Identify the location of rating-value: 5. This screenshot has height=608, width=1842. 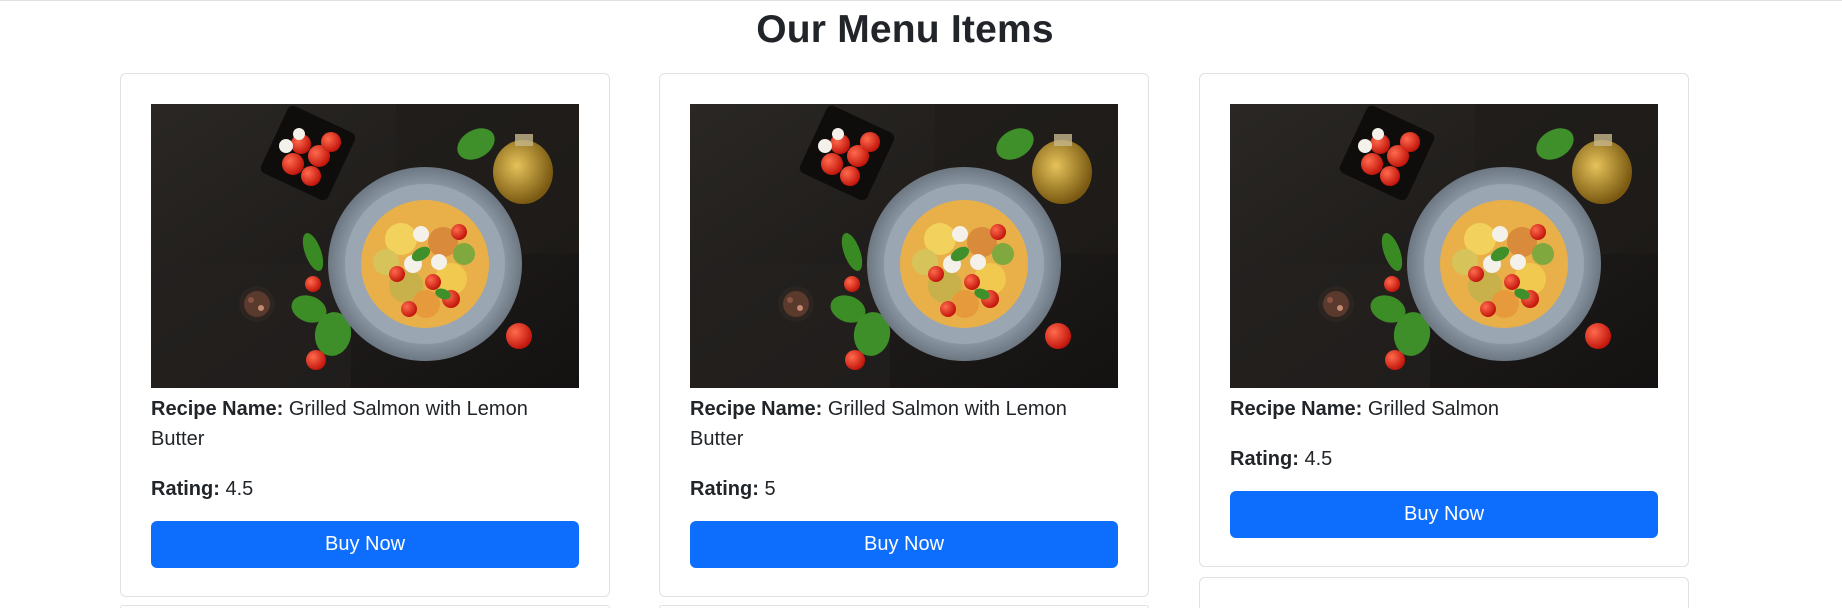
(770, 489).